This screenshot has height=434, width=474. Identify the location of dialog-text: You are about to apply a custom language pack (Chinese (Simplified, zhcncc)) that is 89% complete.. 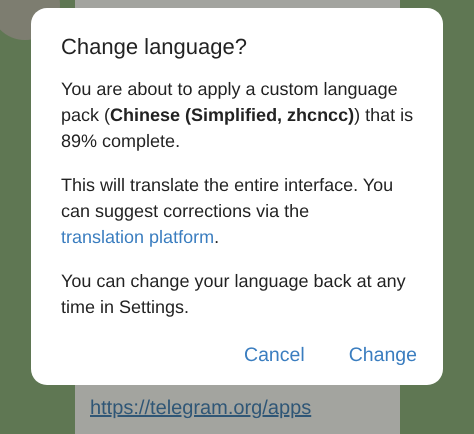
(237, 115).